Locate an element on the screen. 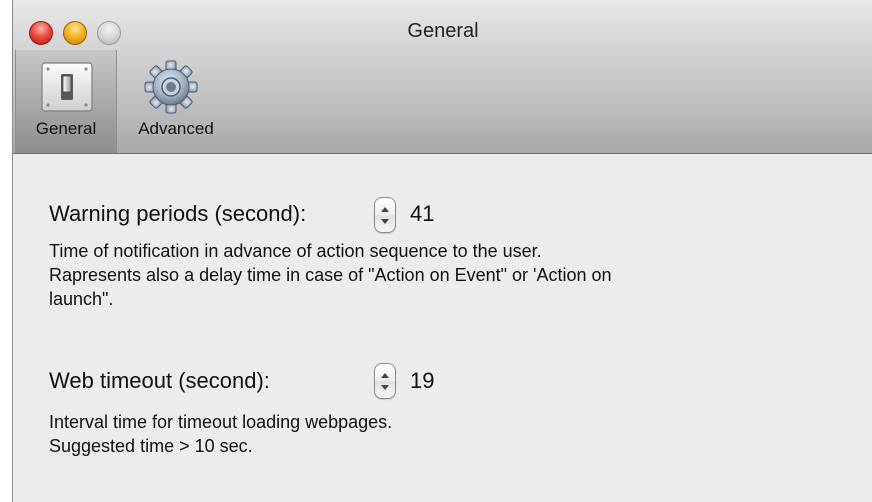  web-timeout-description-line-2: Suggested time > 10 sec. is located at coordinates (151, 446).